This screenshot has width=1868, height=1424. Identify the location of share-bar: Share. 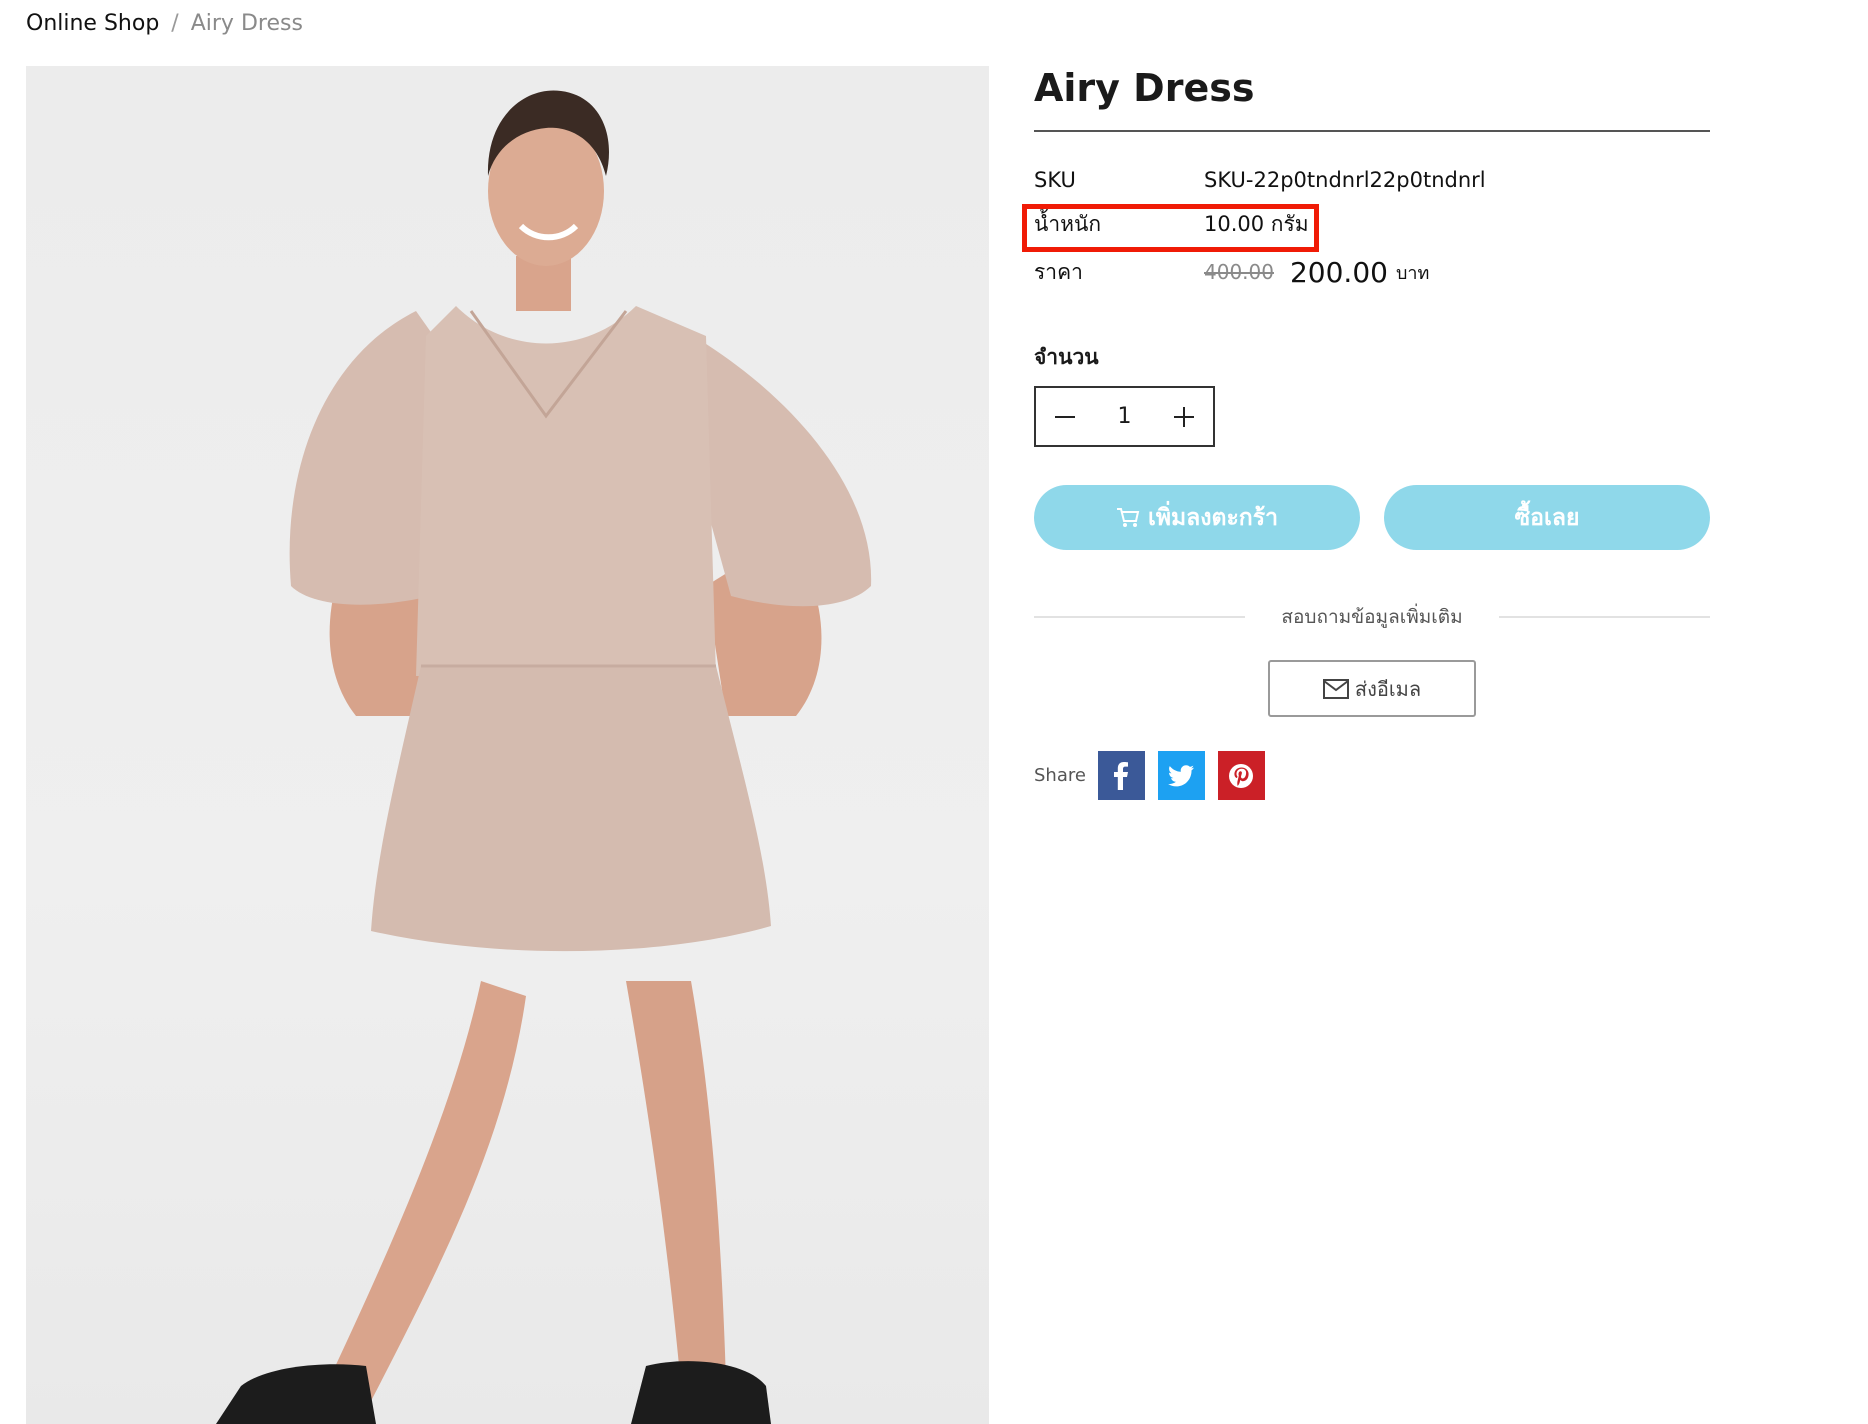
(1372, 775).